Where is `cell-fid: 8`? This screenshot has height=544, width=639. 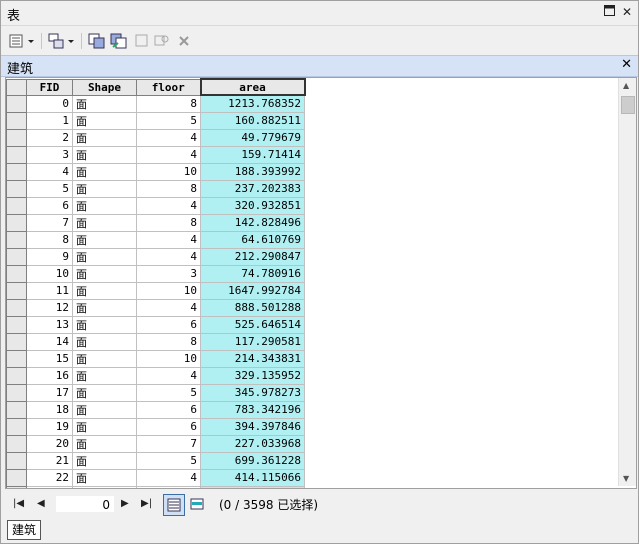
cell-fid: 8 is located at coordinates (49, 239).